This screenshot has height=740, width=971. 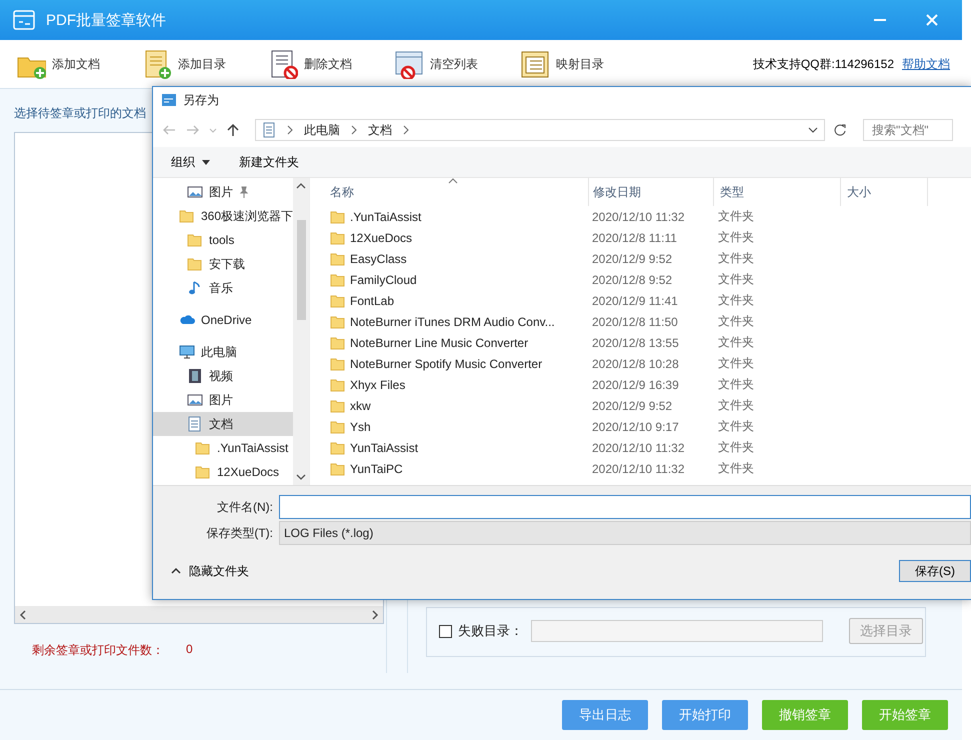 What do you see at coordinates (191, 162) in the screenshot?
I see `command-button: 组织` at bounding box center [191, 162].